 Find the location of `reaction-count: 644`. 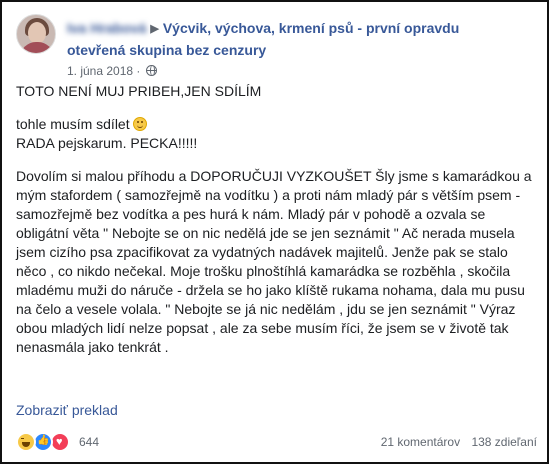

reaction-count: 644 is located at coordinates (89, 442).